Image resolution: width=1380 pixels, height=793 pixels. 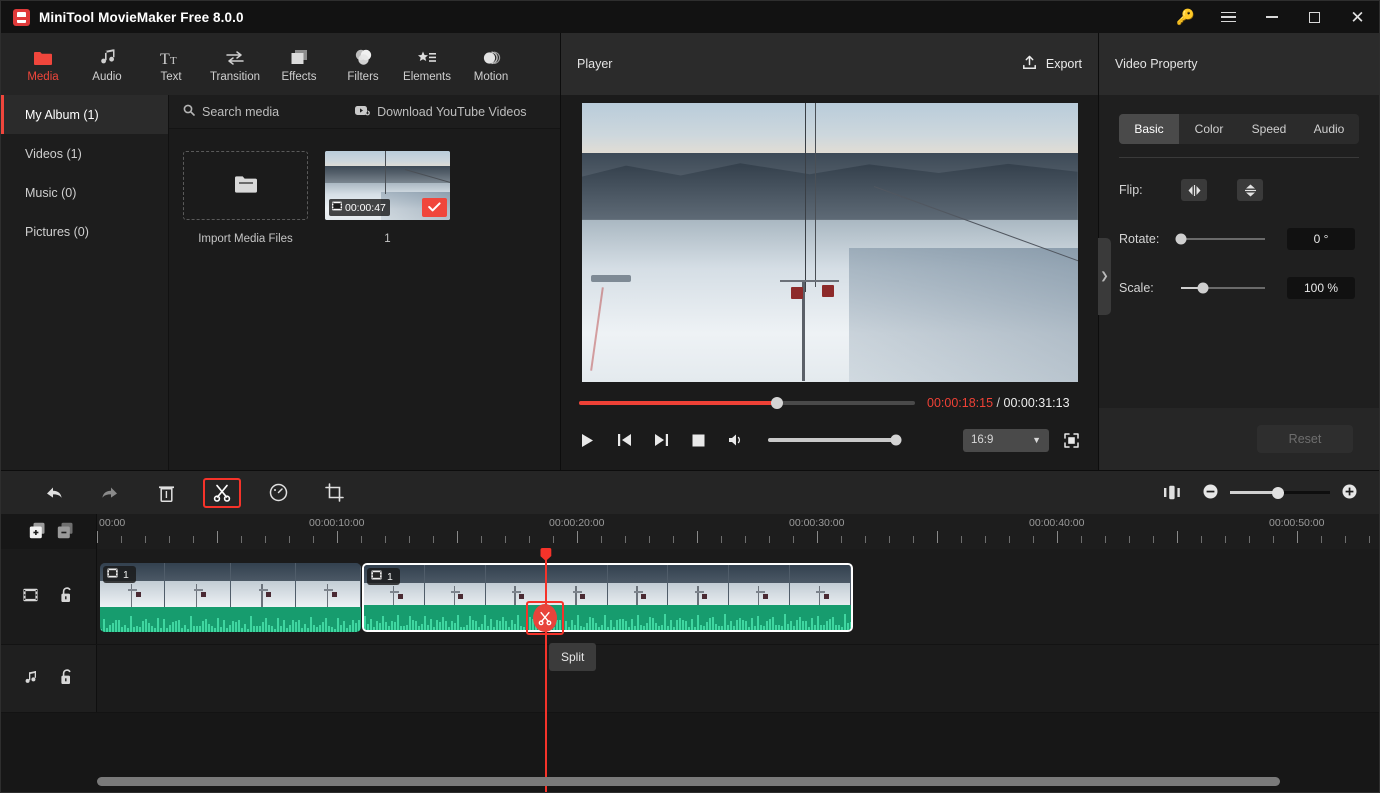 I want to click on tab-label: Speed, so click(x=1269, y=129).